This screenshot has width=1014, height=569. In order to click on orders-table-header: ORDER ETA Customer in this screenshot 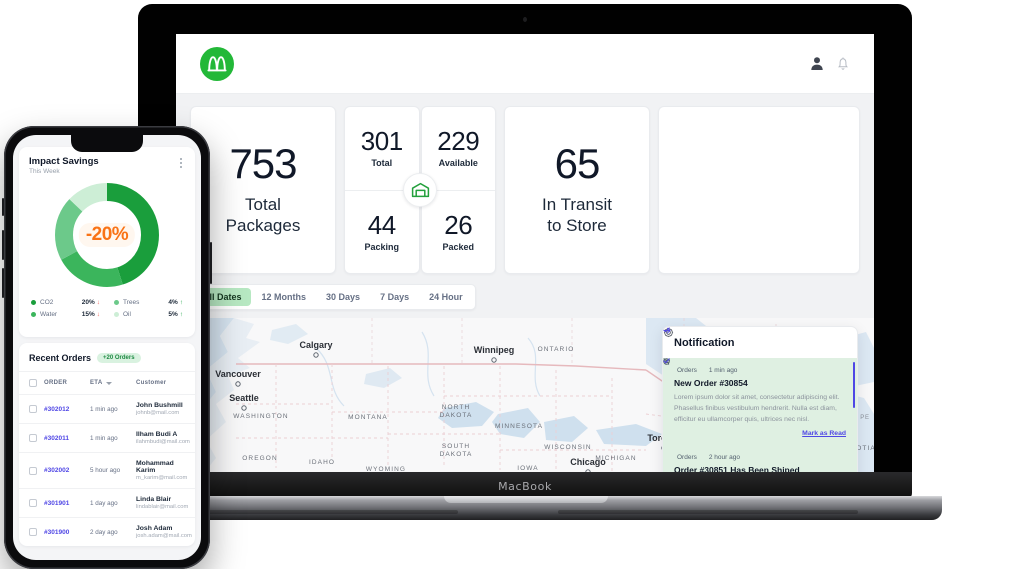, I will do `click(107, 382)`.